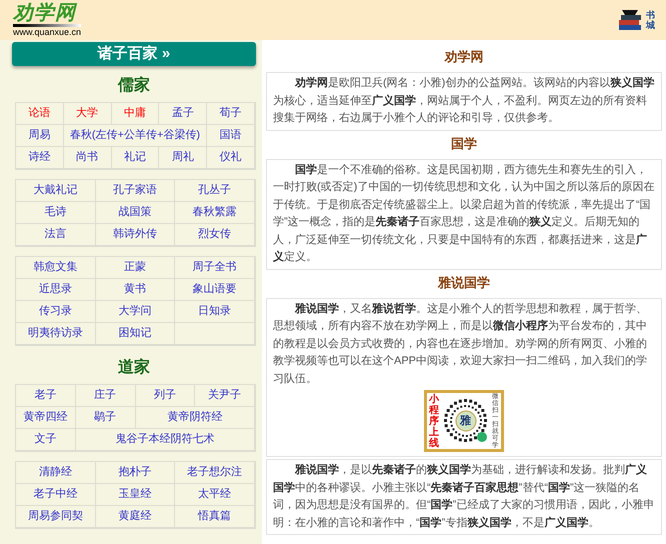 The height and width of the screenshot is (544, 666). Describe the element at coordinates (55, 212) in the screenshot. I see `book-link: 毛诗` at that location.